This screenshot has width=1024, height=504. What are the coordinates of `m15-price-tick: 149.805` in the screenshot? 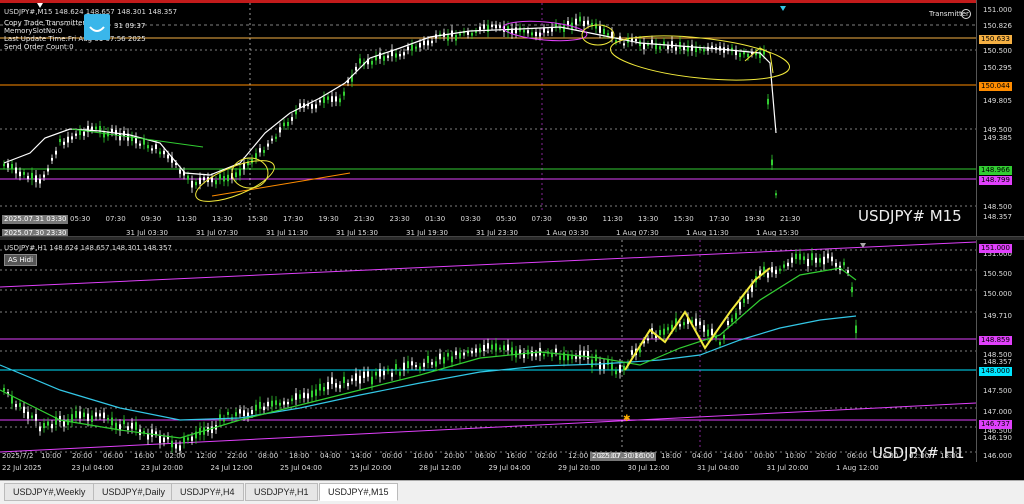 It's located at (997, 101).